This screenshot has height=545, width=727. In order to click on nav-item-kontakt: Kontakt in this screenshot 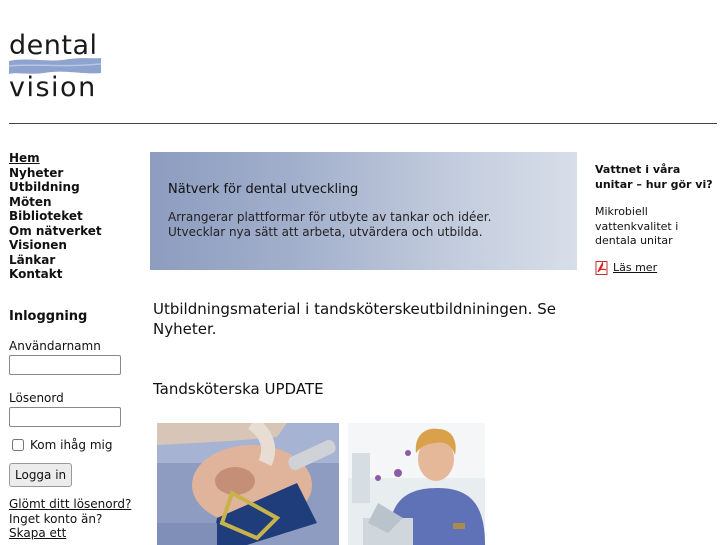, I will do `click(55, 274)`.